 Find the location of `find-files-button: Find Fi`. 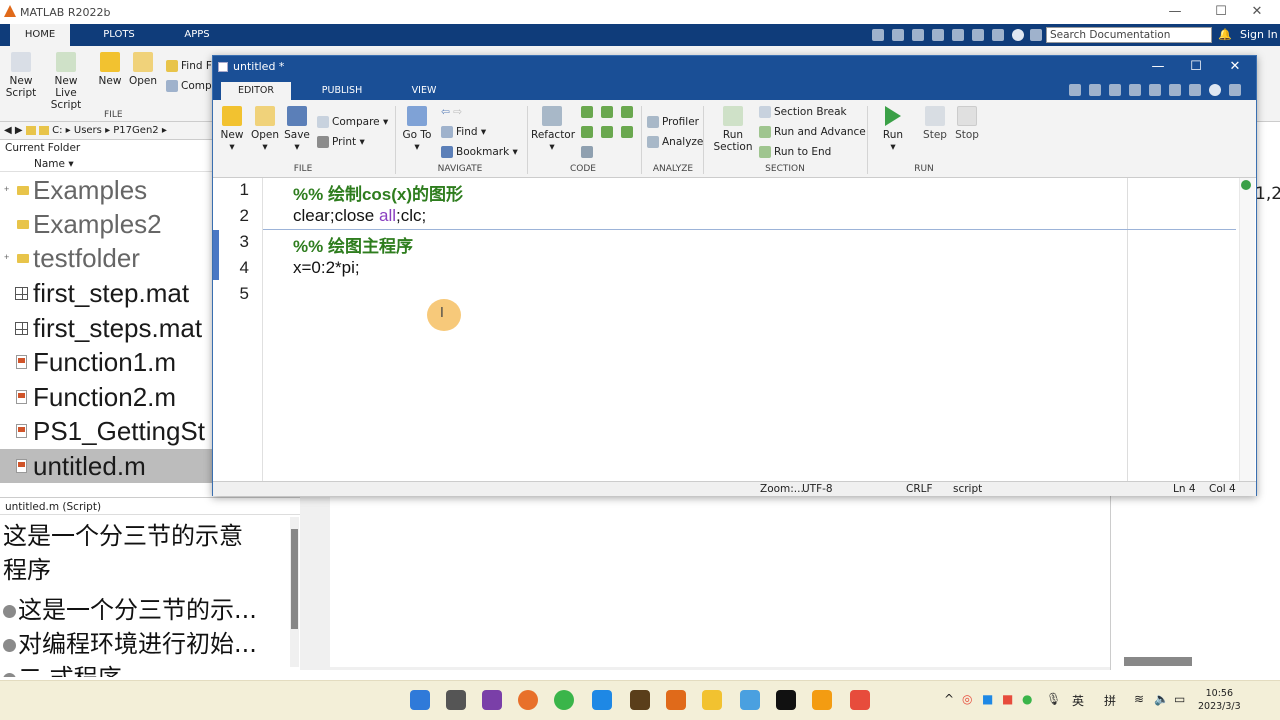

find-files-button: Find Fi is located at coordinates (190, 66).